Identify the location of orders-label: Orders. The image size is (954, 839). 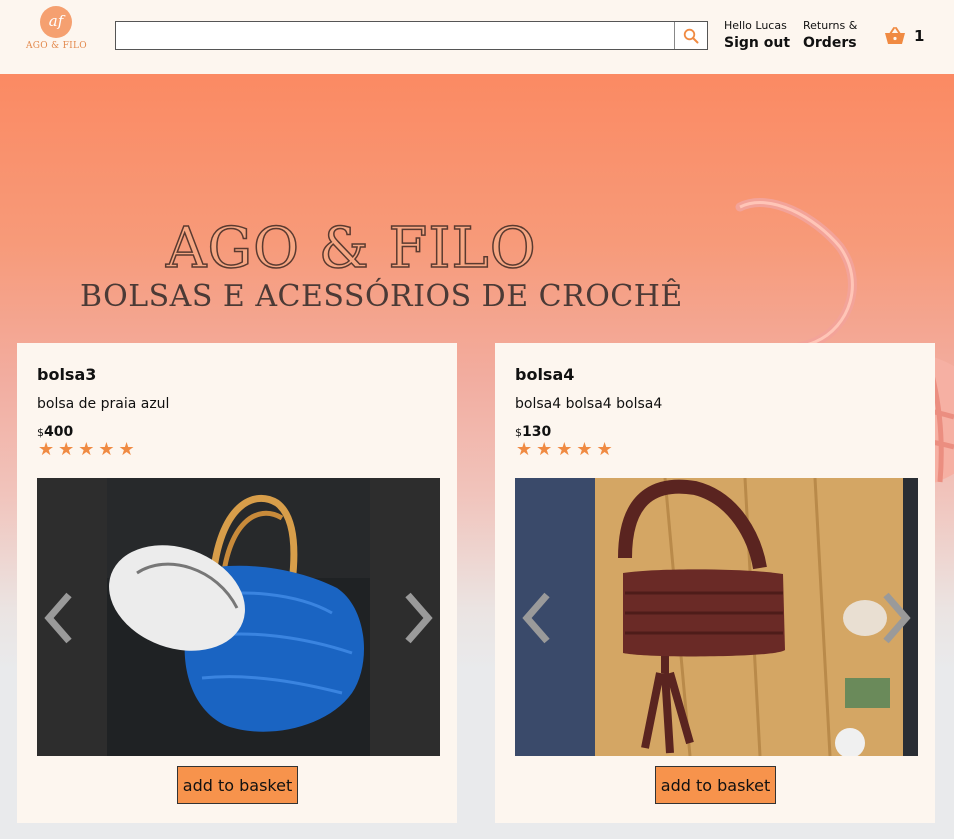
(830, 43).